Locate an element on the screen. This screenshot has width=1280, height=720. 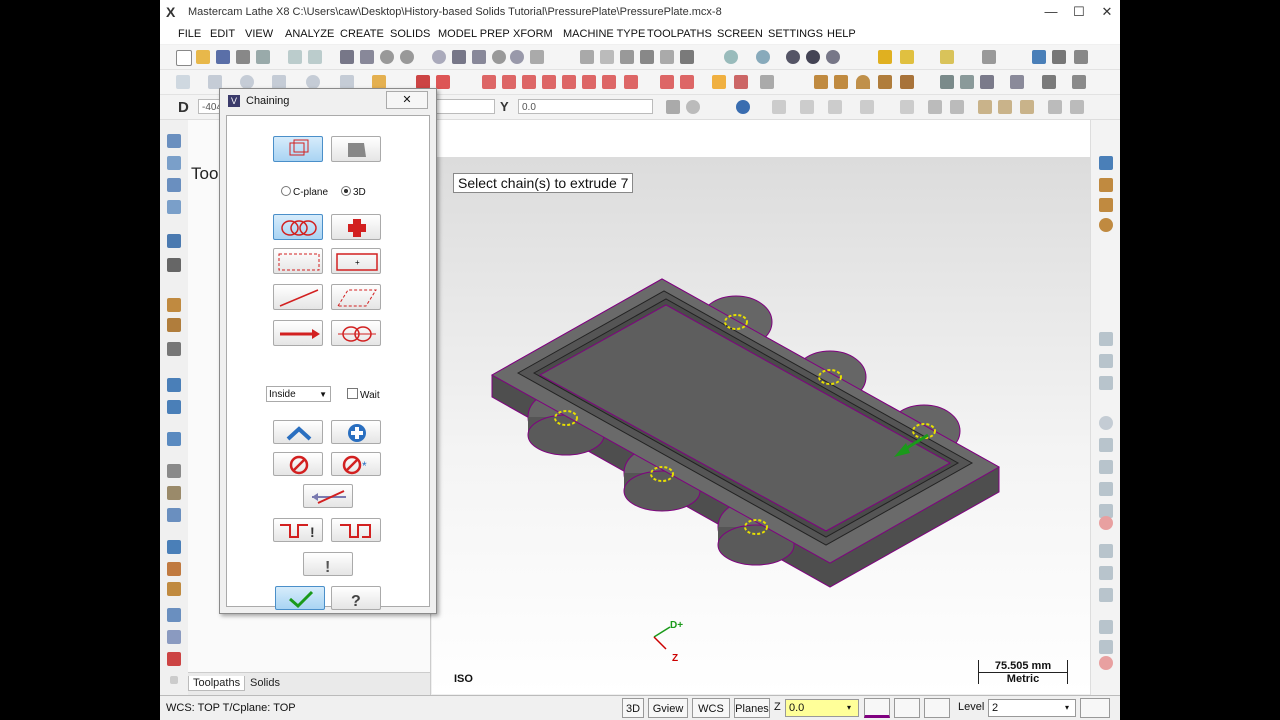
solid-fillet-icon is located at coordinates (987, 82).